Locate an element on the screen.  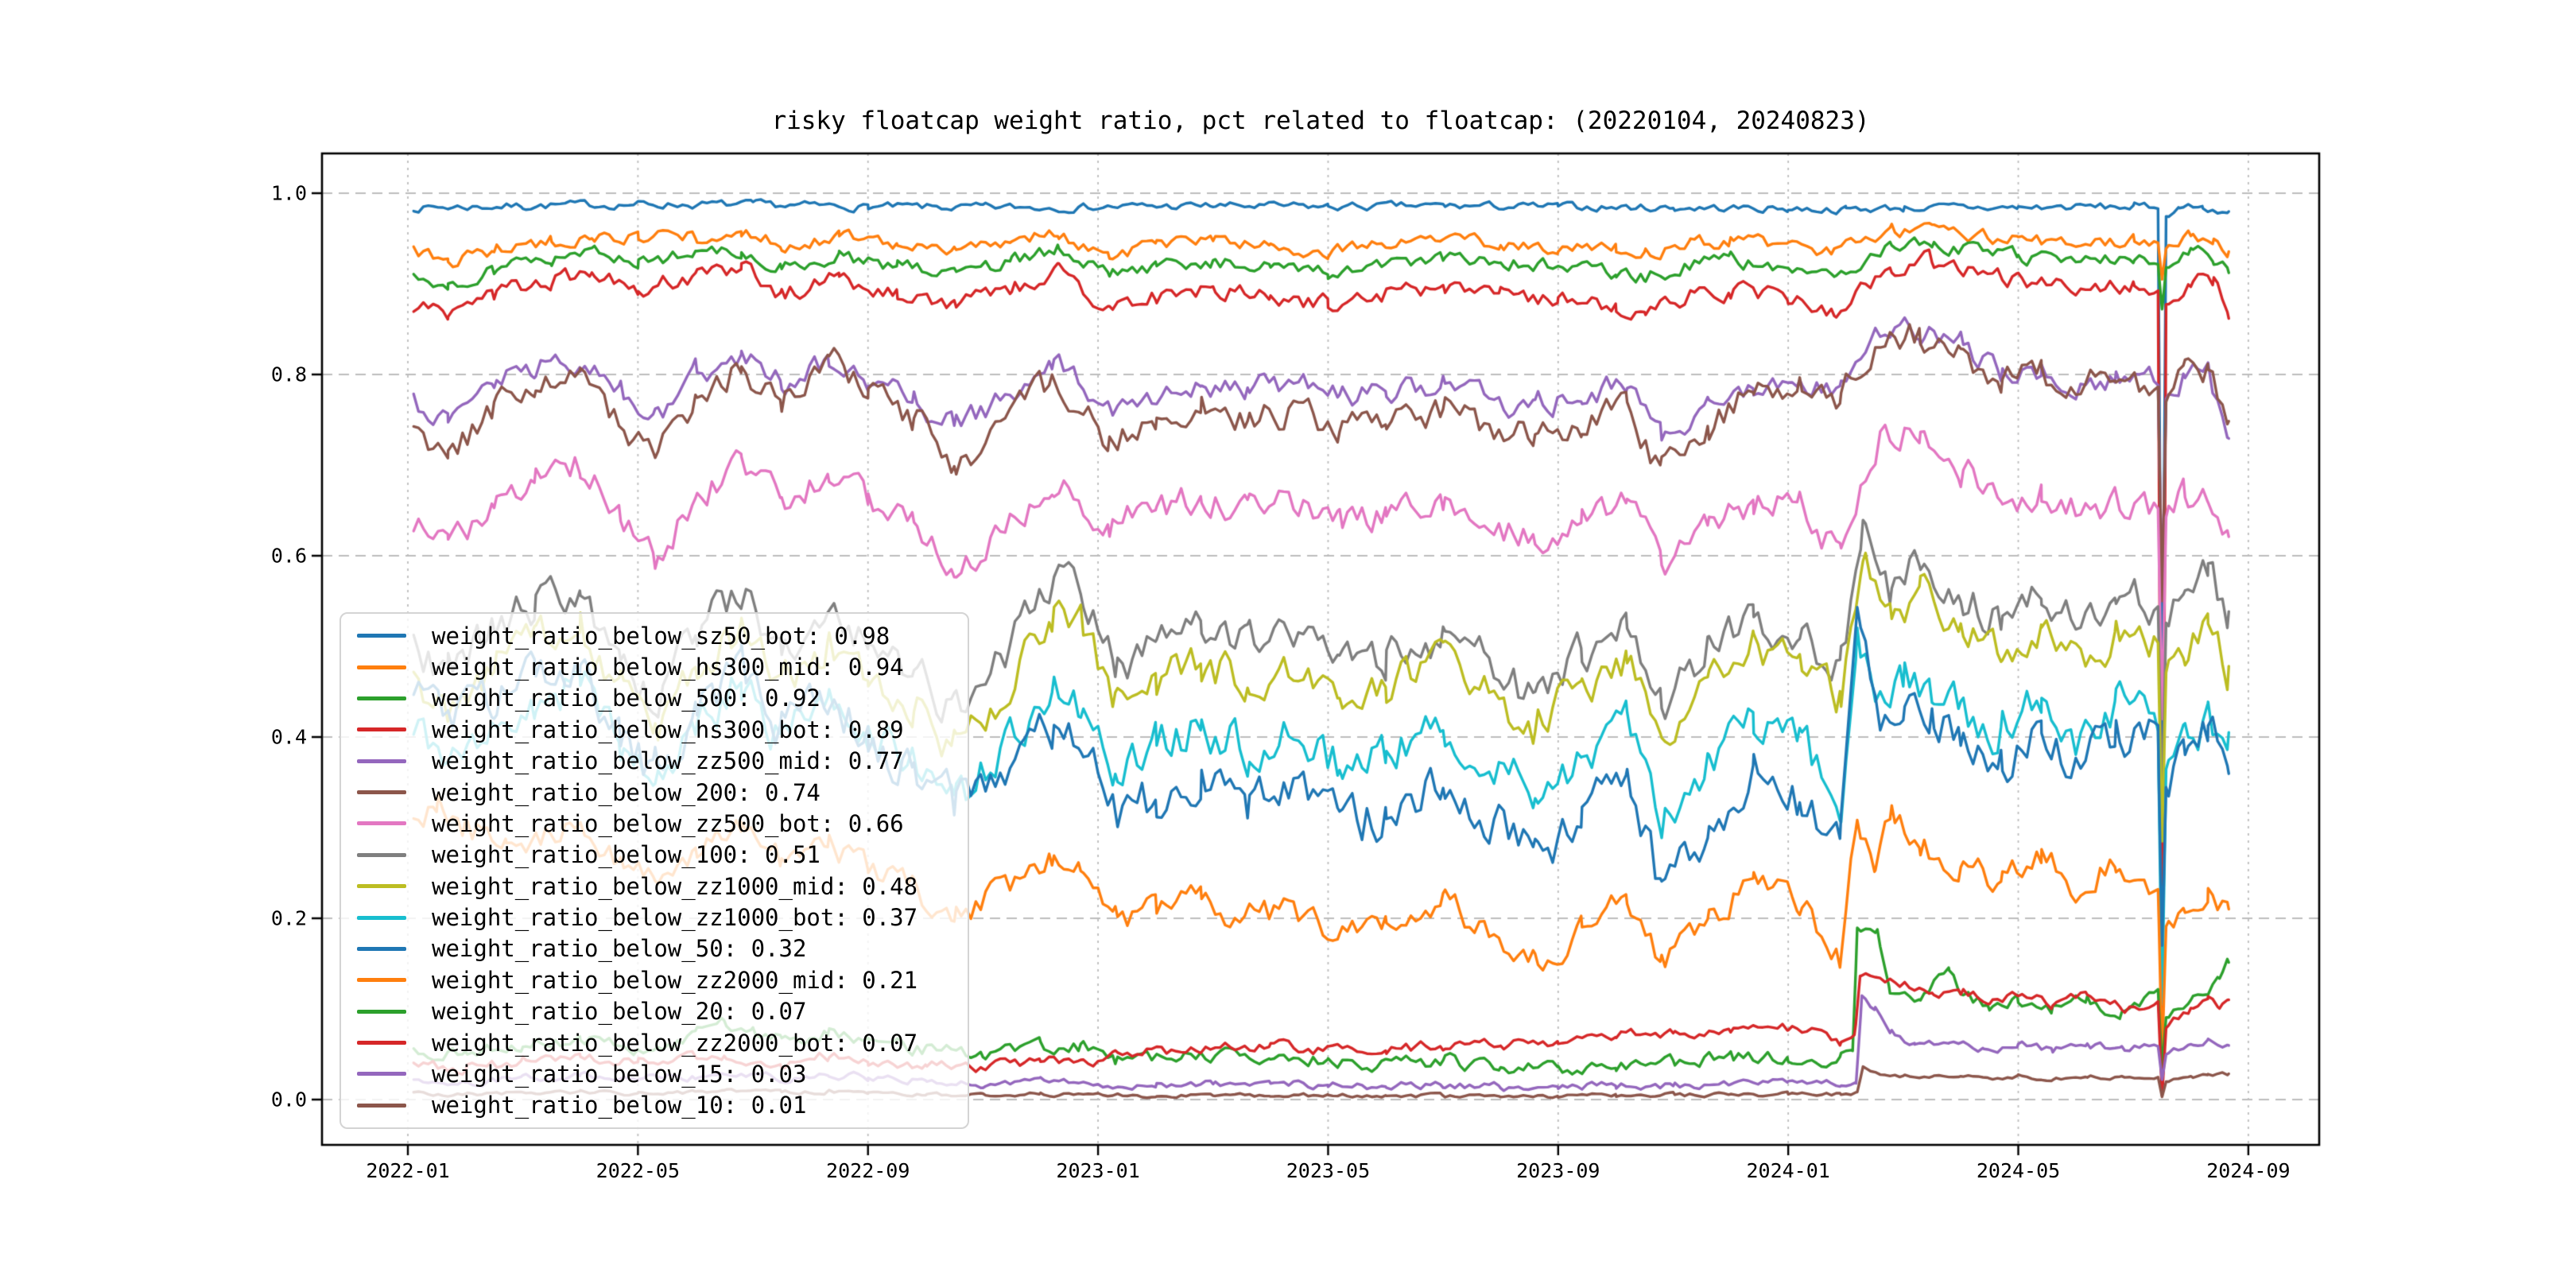
y-tick-label: 0.6 is located at coordinates (289, 556).